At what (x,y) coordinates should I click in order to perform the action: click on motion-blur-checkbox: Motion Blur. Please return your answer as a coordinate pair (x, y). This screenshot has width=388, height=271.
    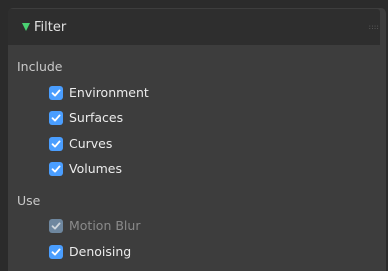
    Looking at the image, I should click on (94, 226).